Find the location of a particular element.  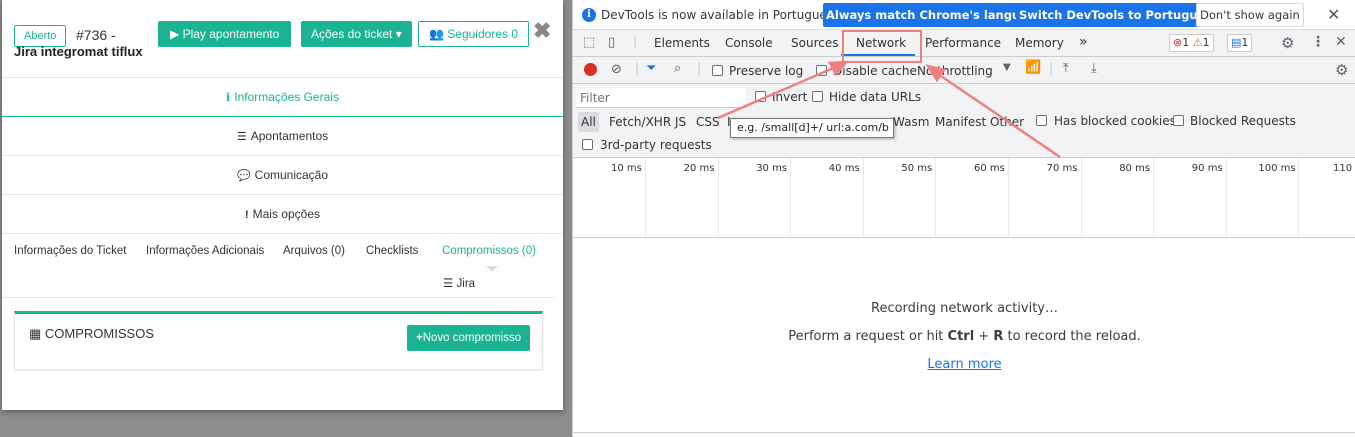

filter-tooltip: e.g. /small[d]+/ url:a.com/b is located at coordinates (812, 128).